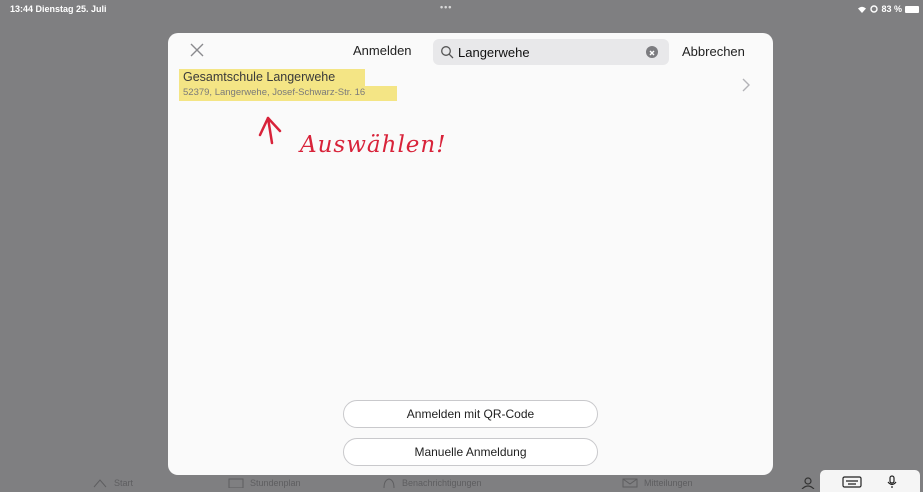 This screenshot has height=492, width=923. What do you see at coordinates (447, 52) in the screenshot?
I see `search-icon` at bounding box center [447, 52].